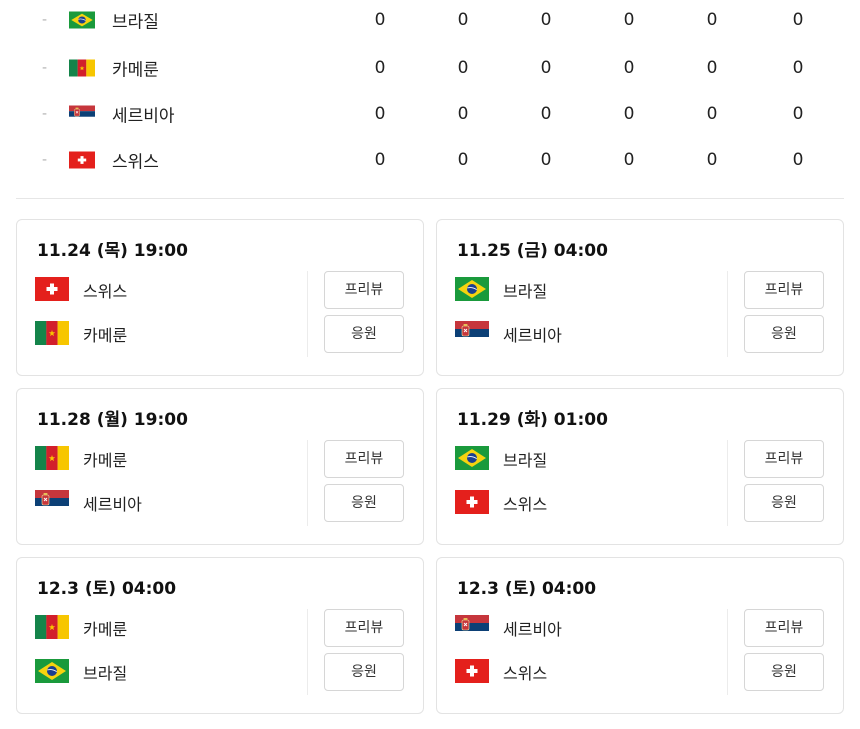 This screenshot has height=729, width=860. Describe the element at coordinates (430, 198) in the screenshot. I see `section-divider` at that location.